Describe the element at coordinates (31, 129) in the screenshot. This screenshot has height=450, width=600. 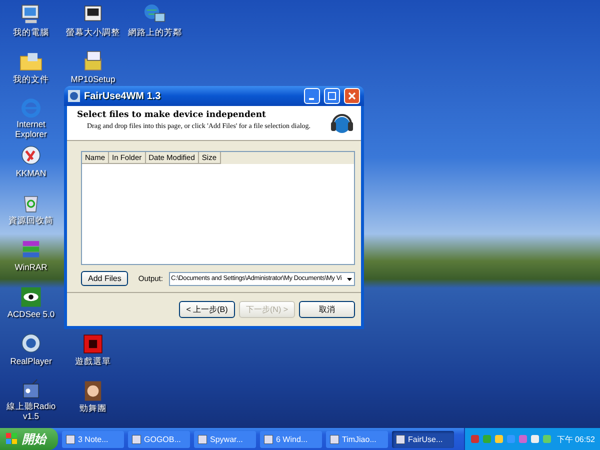
I see `desktop-icon-label: Internet Explorer` at that location.